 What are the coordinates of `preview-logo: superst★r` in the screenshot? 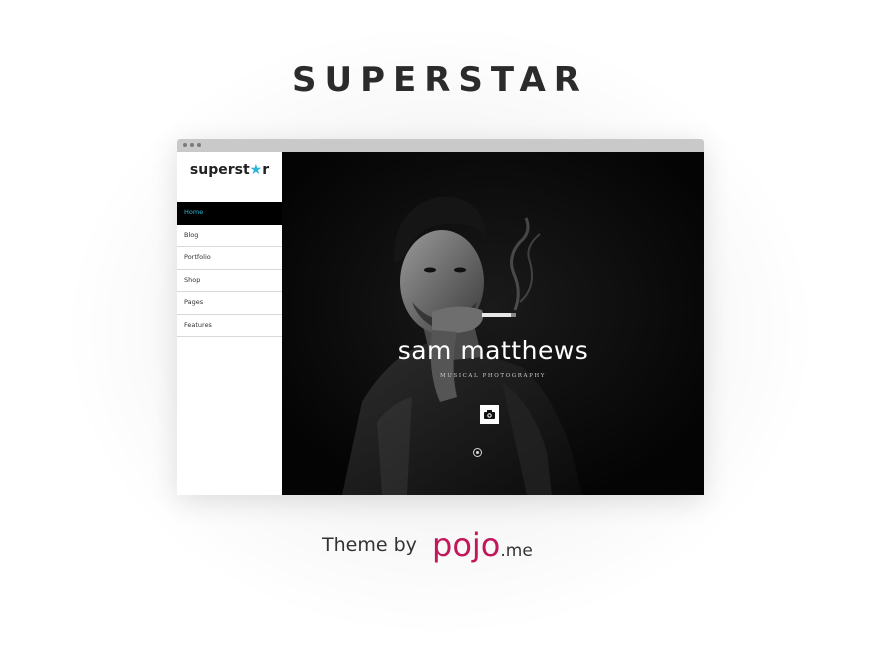 It's located at (229, 170).